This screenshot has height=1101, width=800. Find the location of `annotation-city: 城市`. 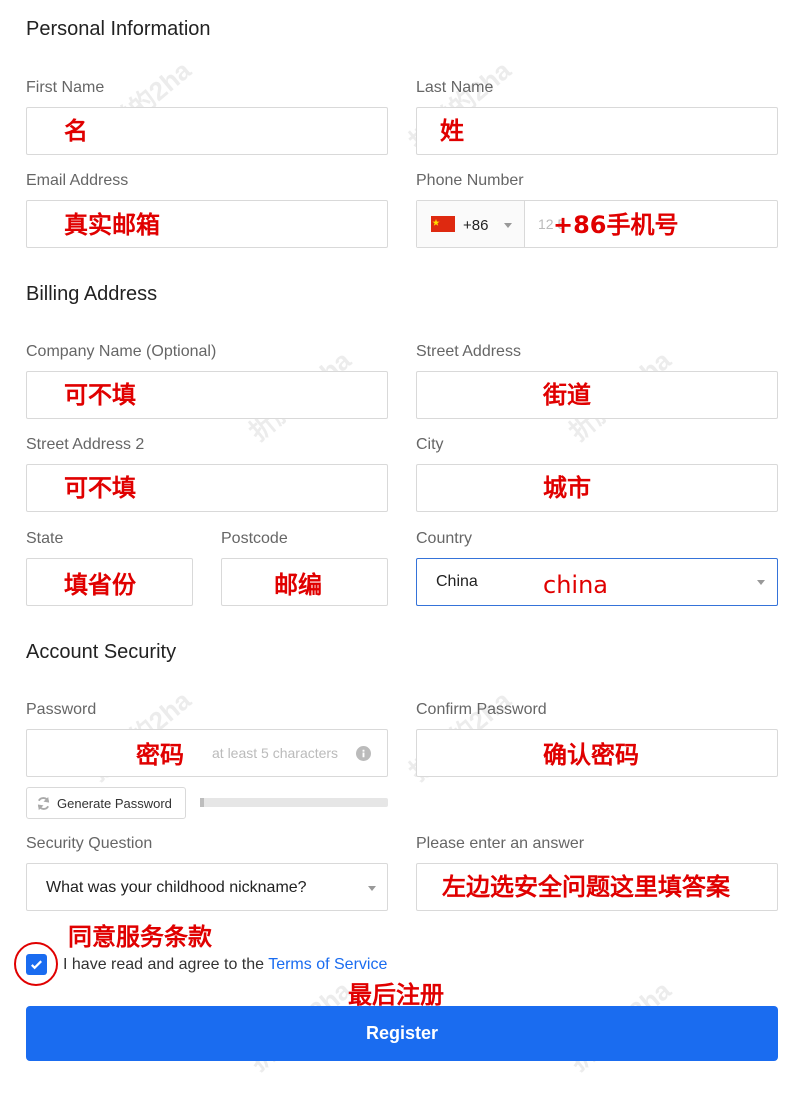

annotation-city: 城市 is located at coordinates (567, 488).